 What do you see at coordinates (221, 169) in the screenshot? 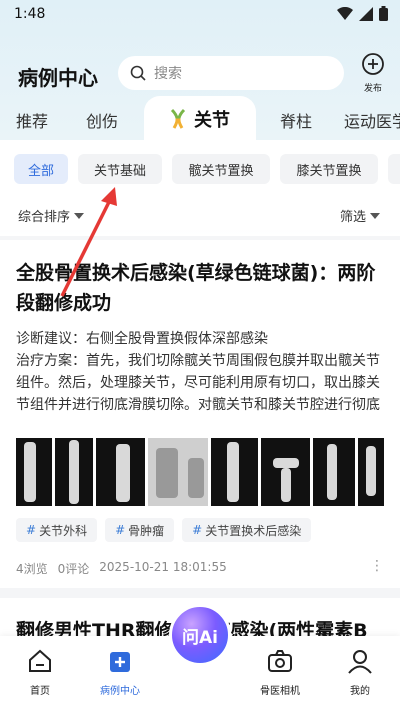
I see `chip-hip-replacement: 髋关节置换` at bounding box center [221, 169].